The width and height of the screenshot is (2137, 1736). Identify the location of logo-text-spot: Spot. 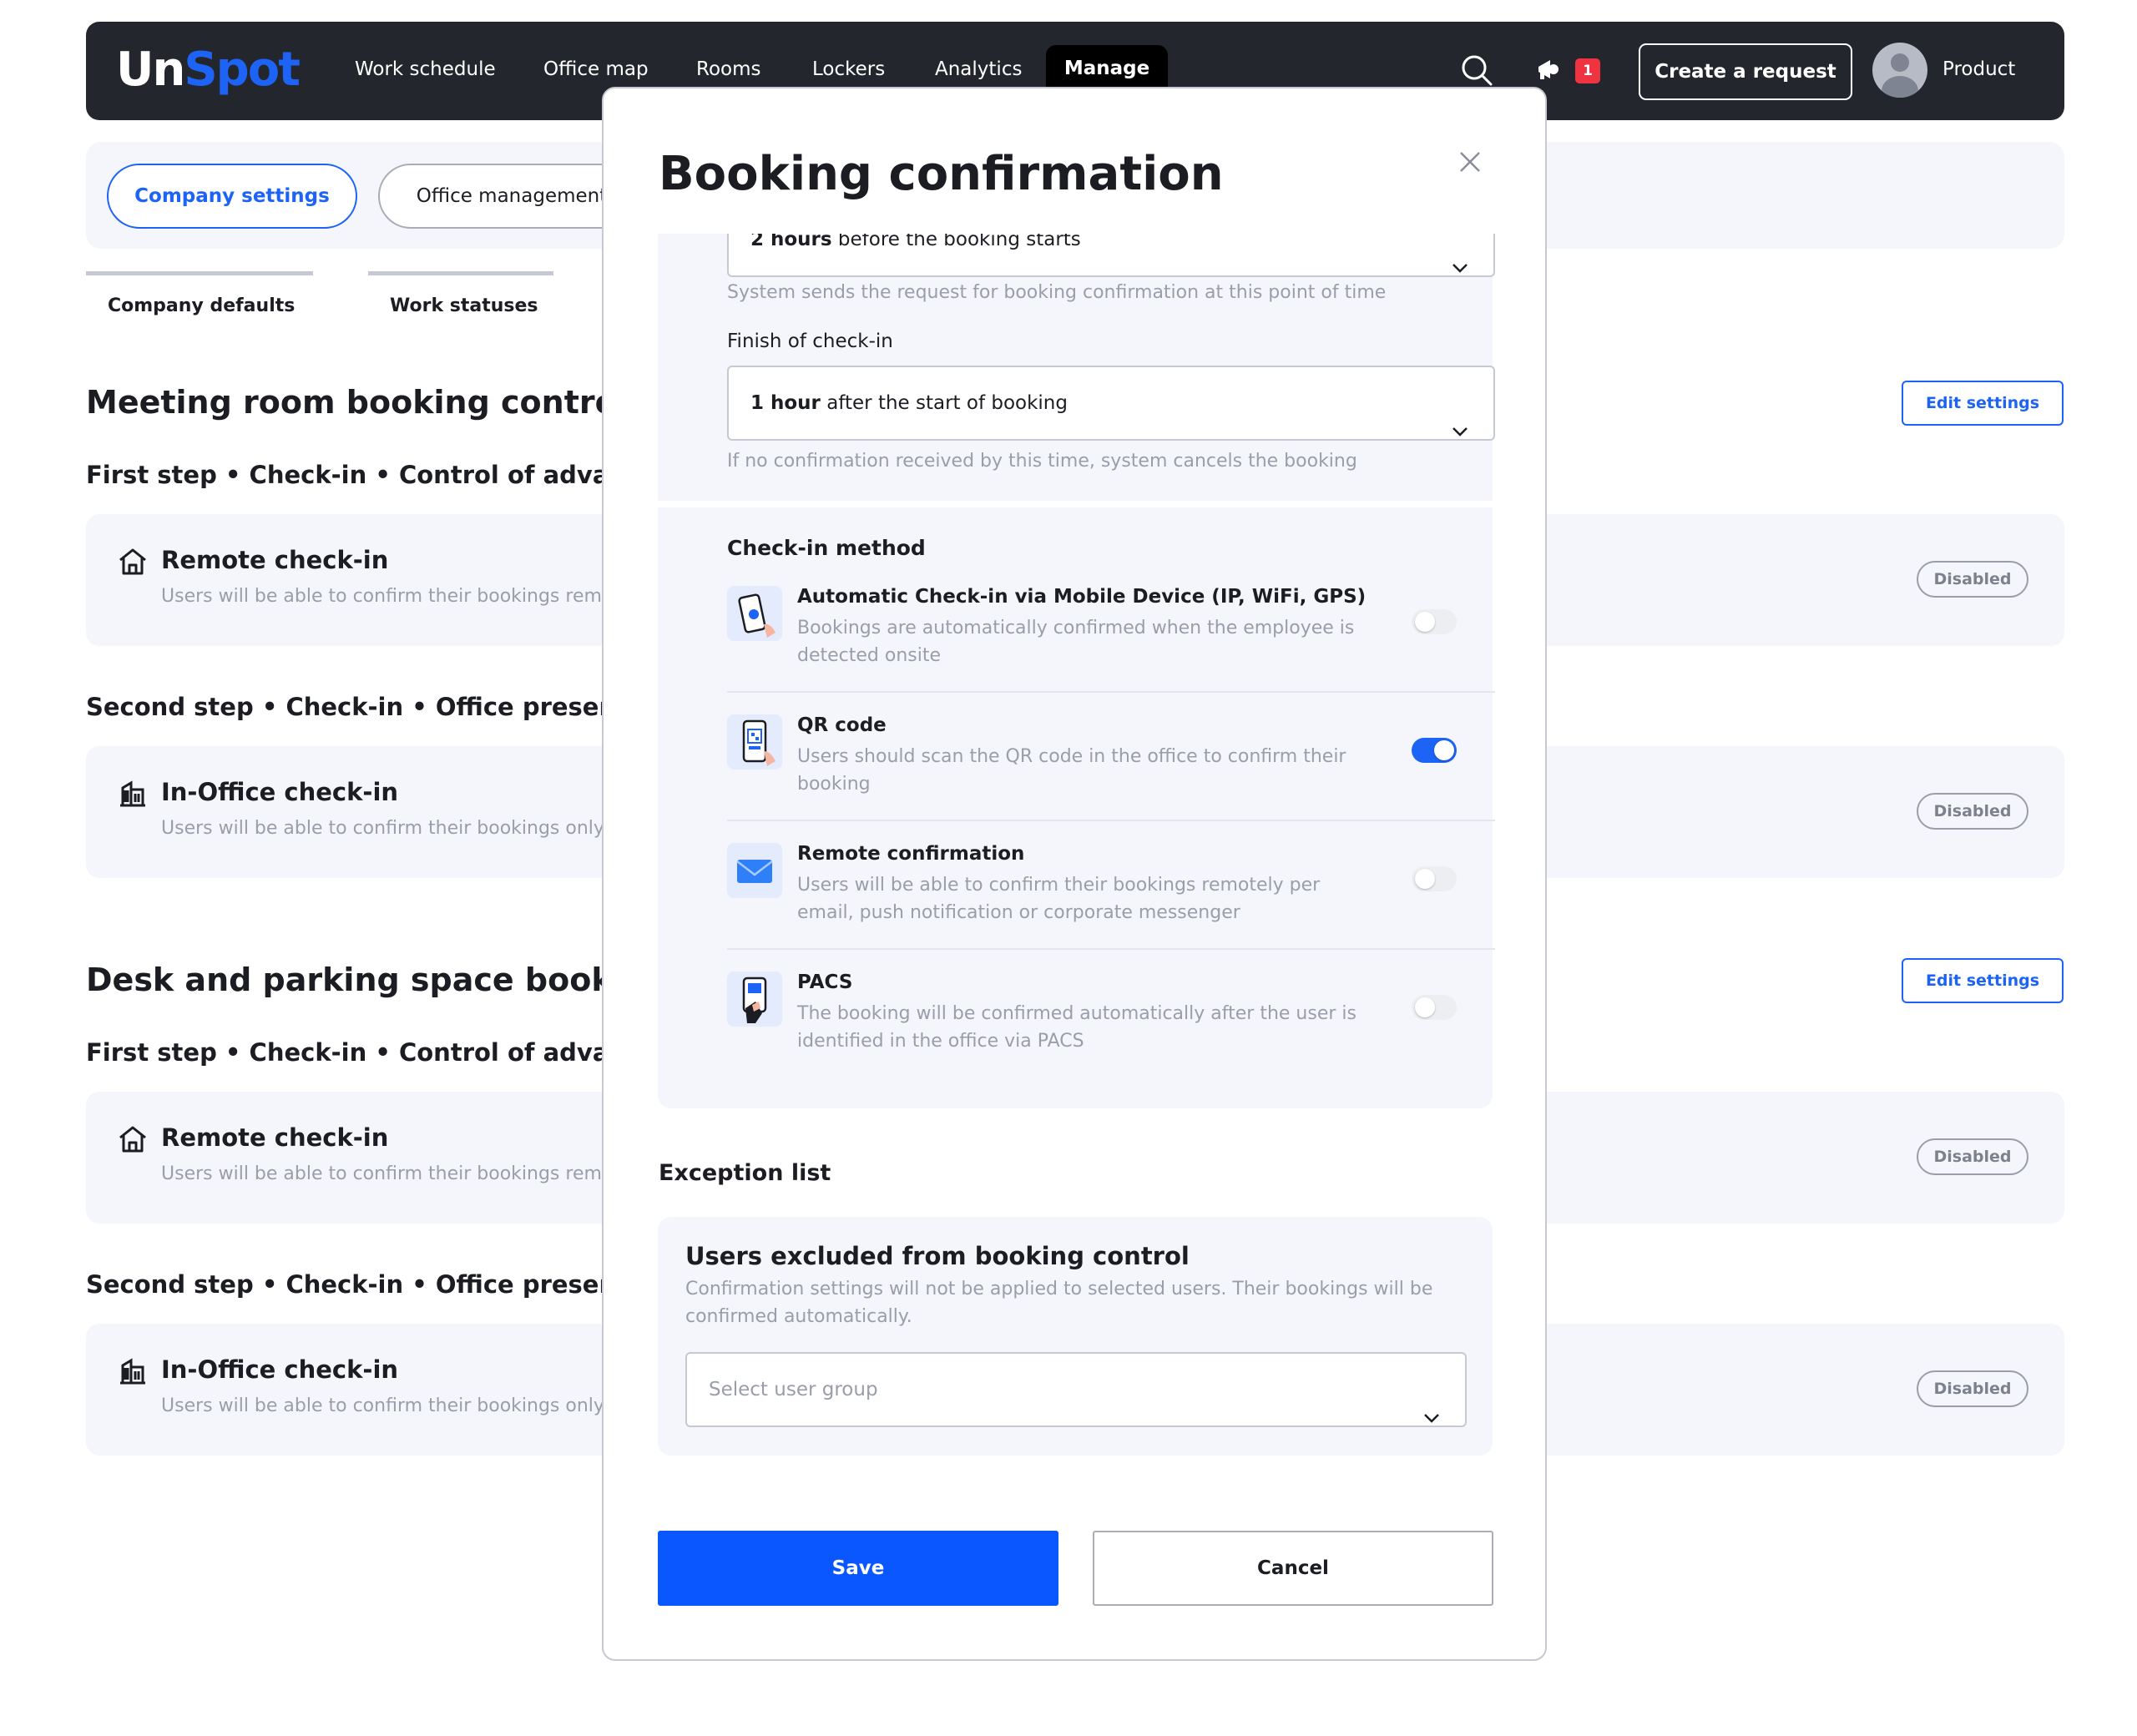
(242, 70).